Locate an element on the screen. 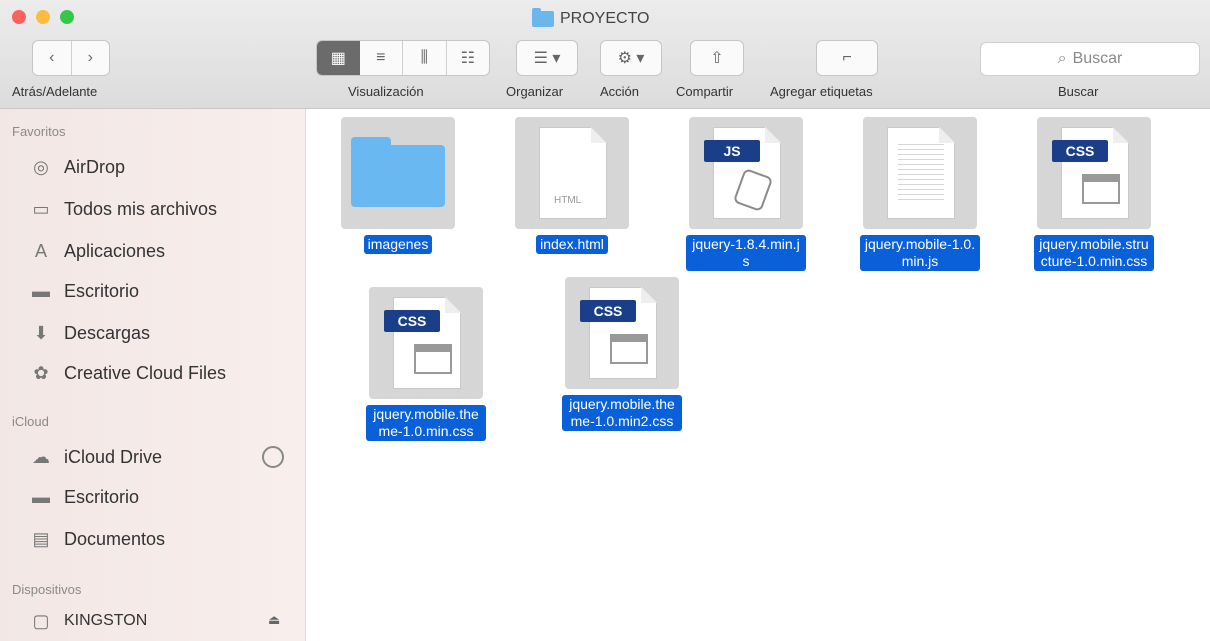  file-thumbnail: JS is located at coordinates (746, 173).